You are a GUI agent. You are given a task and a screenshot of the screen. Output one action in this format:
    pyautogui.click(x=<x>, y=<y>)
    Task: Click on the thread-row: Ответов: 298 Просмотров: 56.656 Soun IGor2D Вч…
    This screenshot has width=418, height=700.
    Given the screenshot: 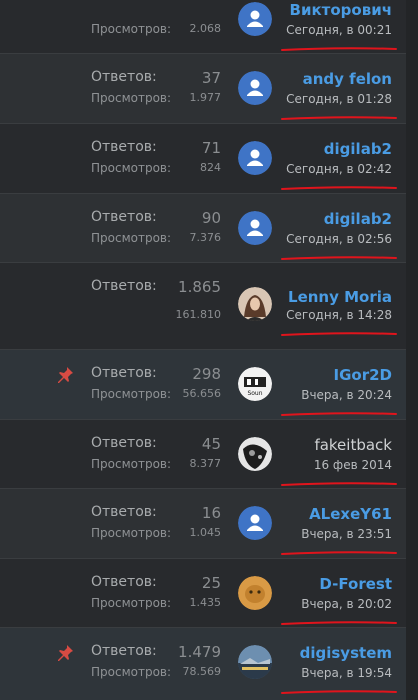 What is the action you would take?
    pyautogui.click(x=203, y=384)
    